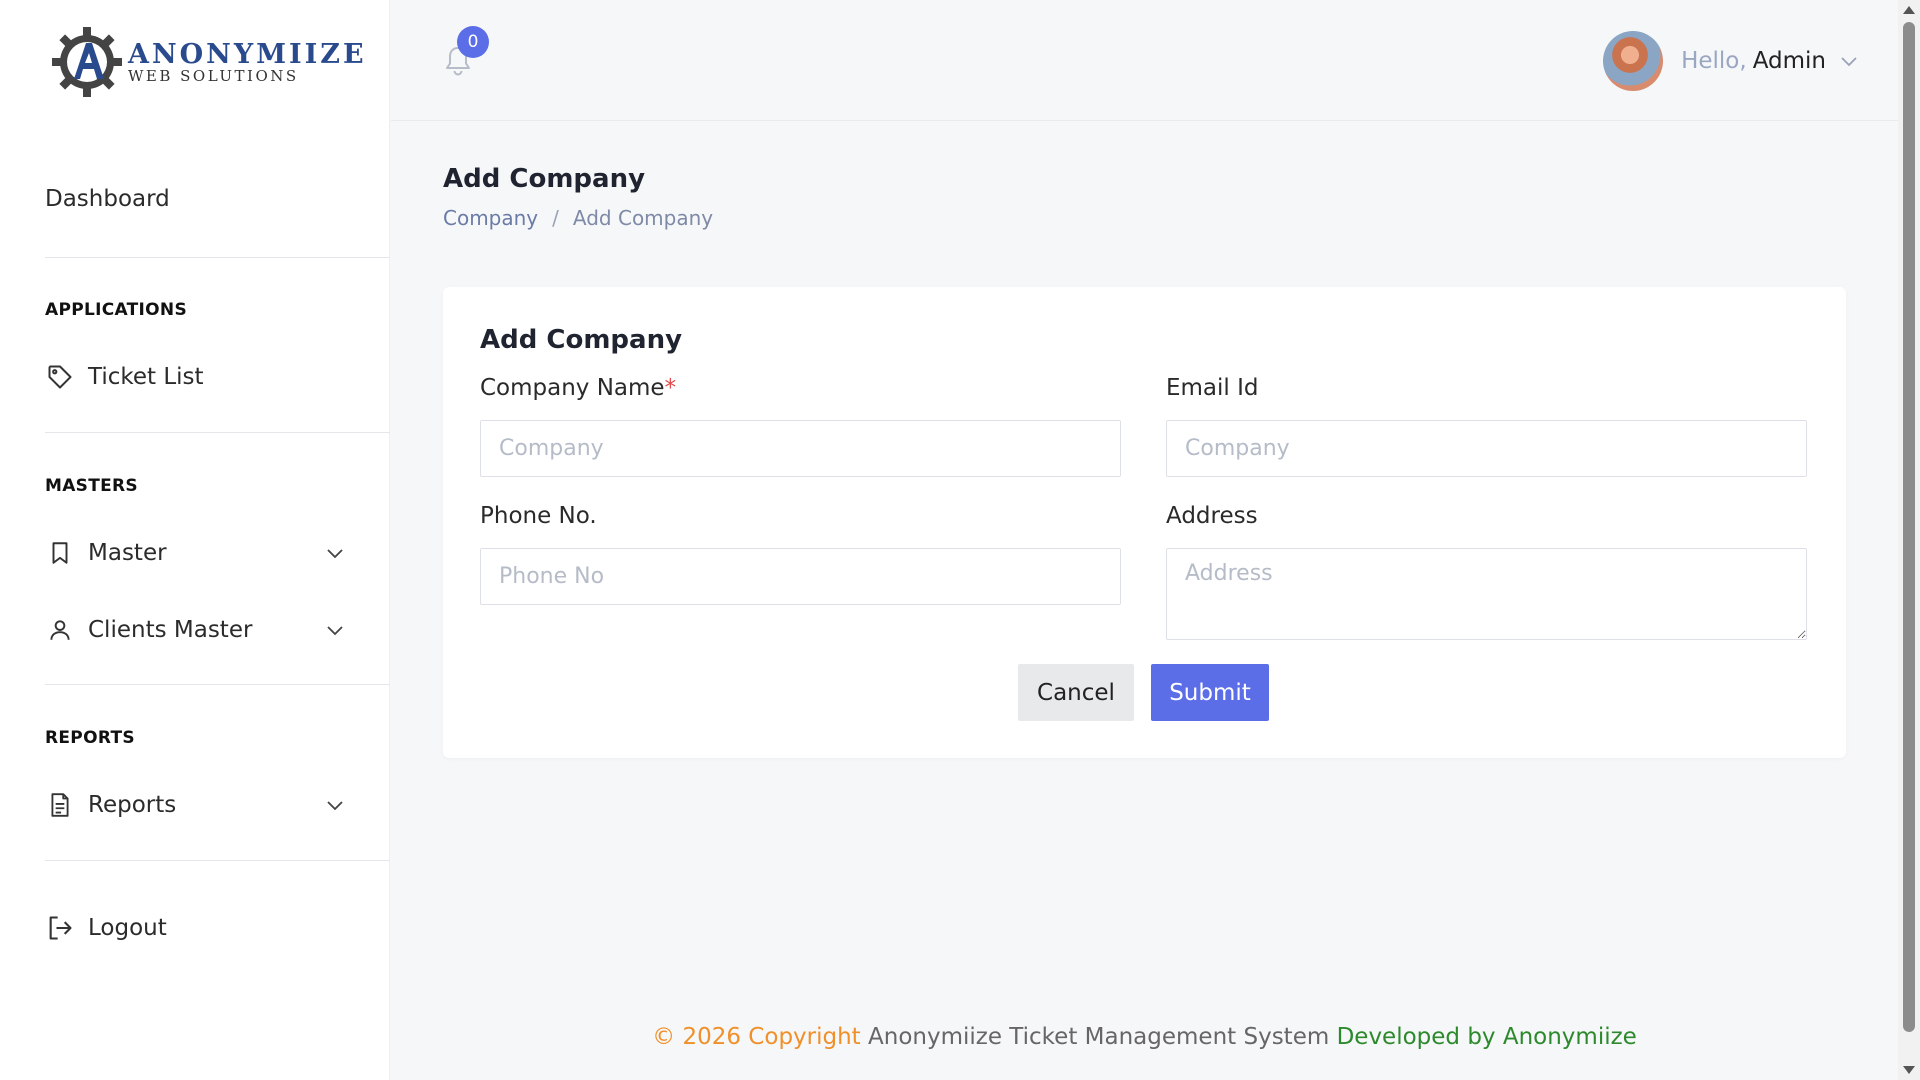 The height and width of the screenshot is (1080, 1920). I want to click on address-label: Address, so click(1212, 516).